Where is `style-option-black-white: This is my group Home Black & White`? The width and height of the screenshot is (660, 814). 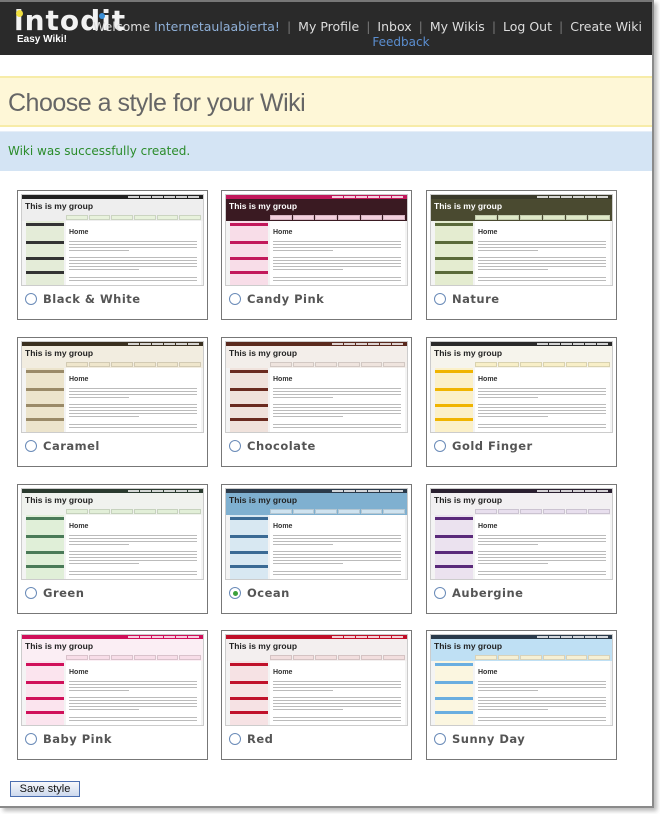 style-option-black-white: This is my group Home Black & White is located at coordinates (112, 255).